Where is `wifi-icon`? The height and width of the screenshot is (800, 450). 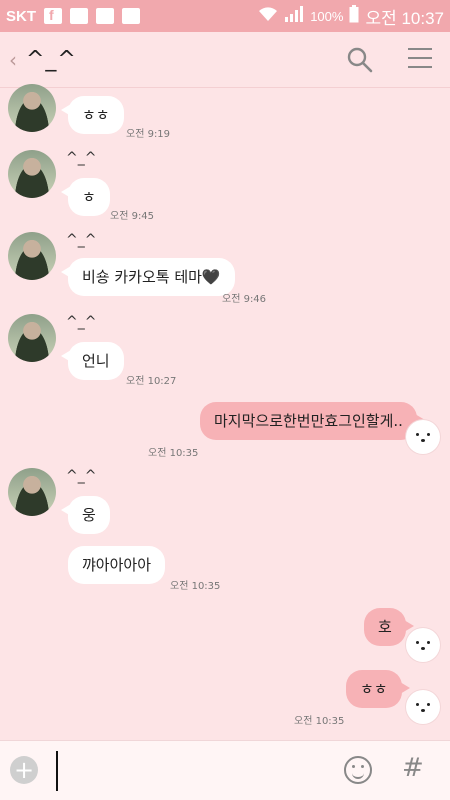 wifi-icon is located at coordinates (268, 16).